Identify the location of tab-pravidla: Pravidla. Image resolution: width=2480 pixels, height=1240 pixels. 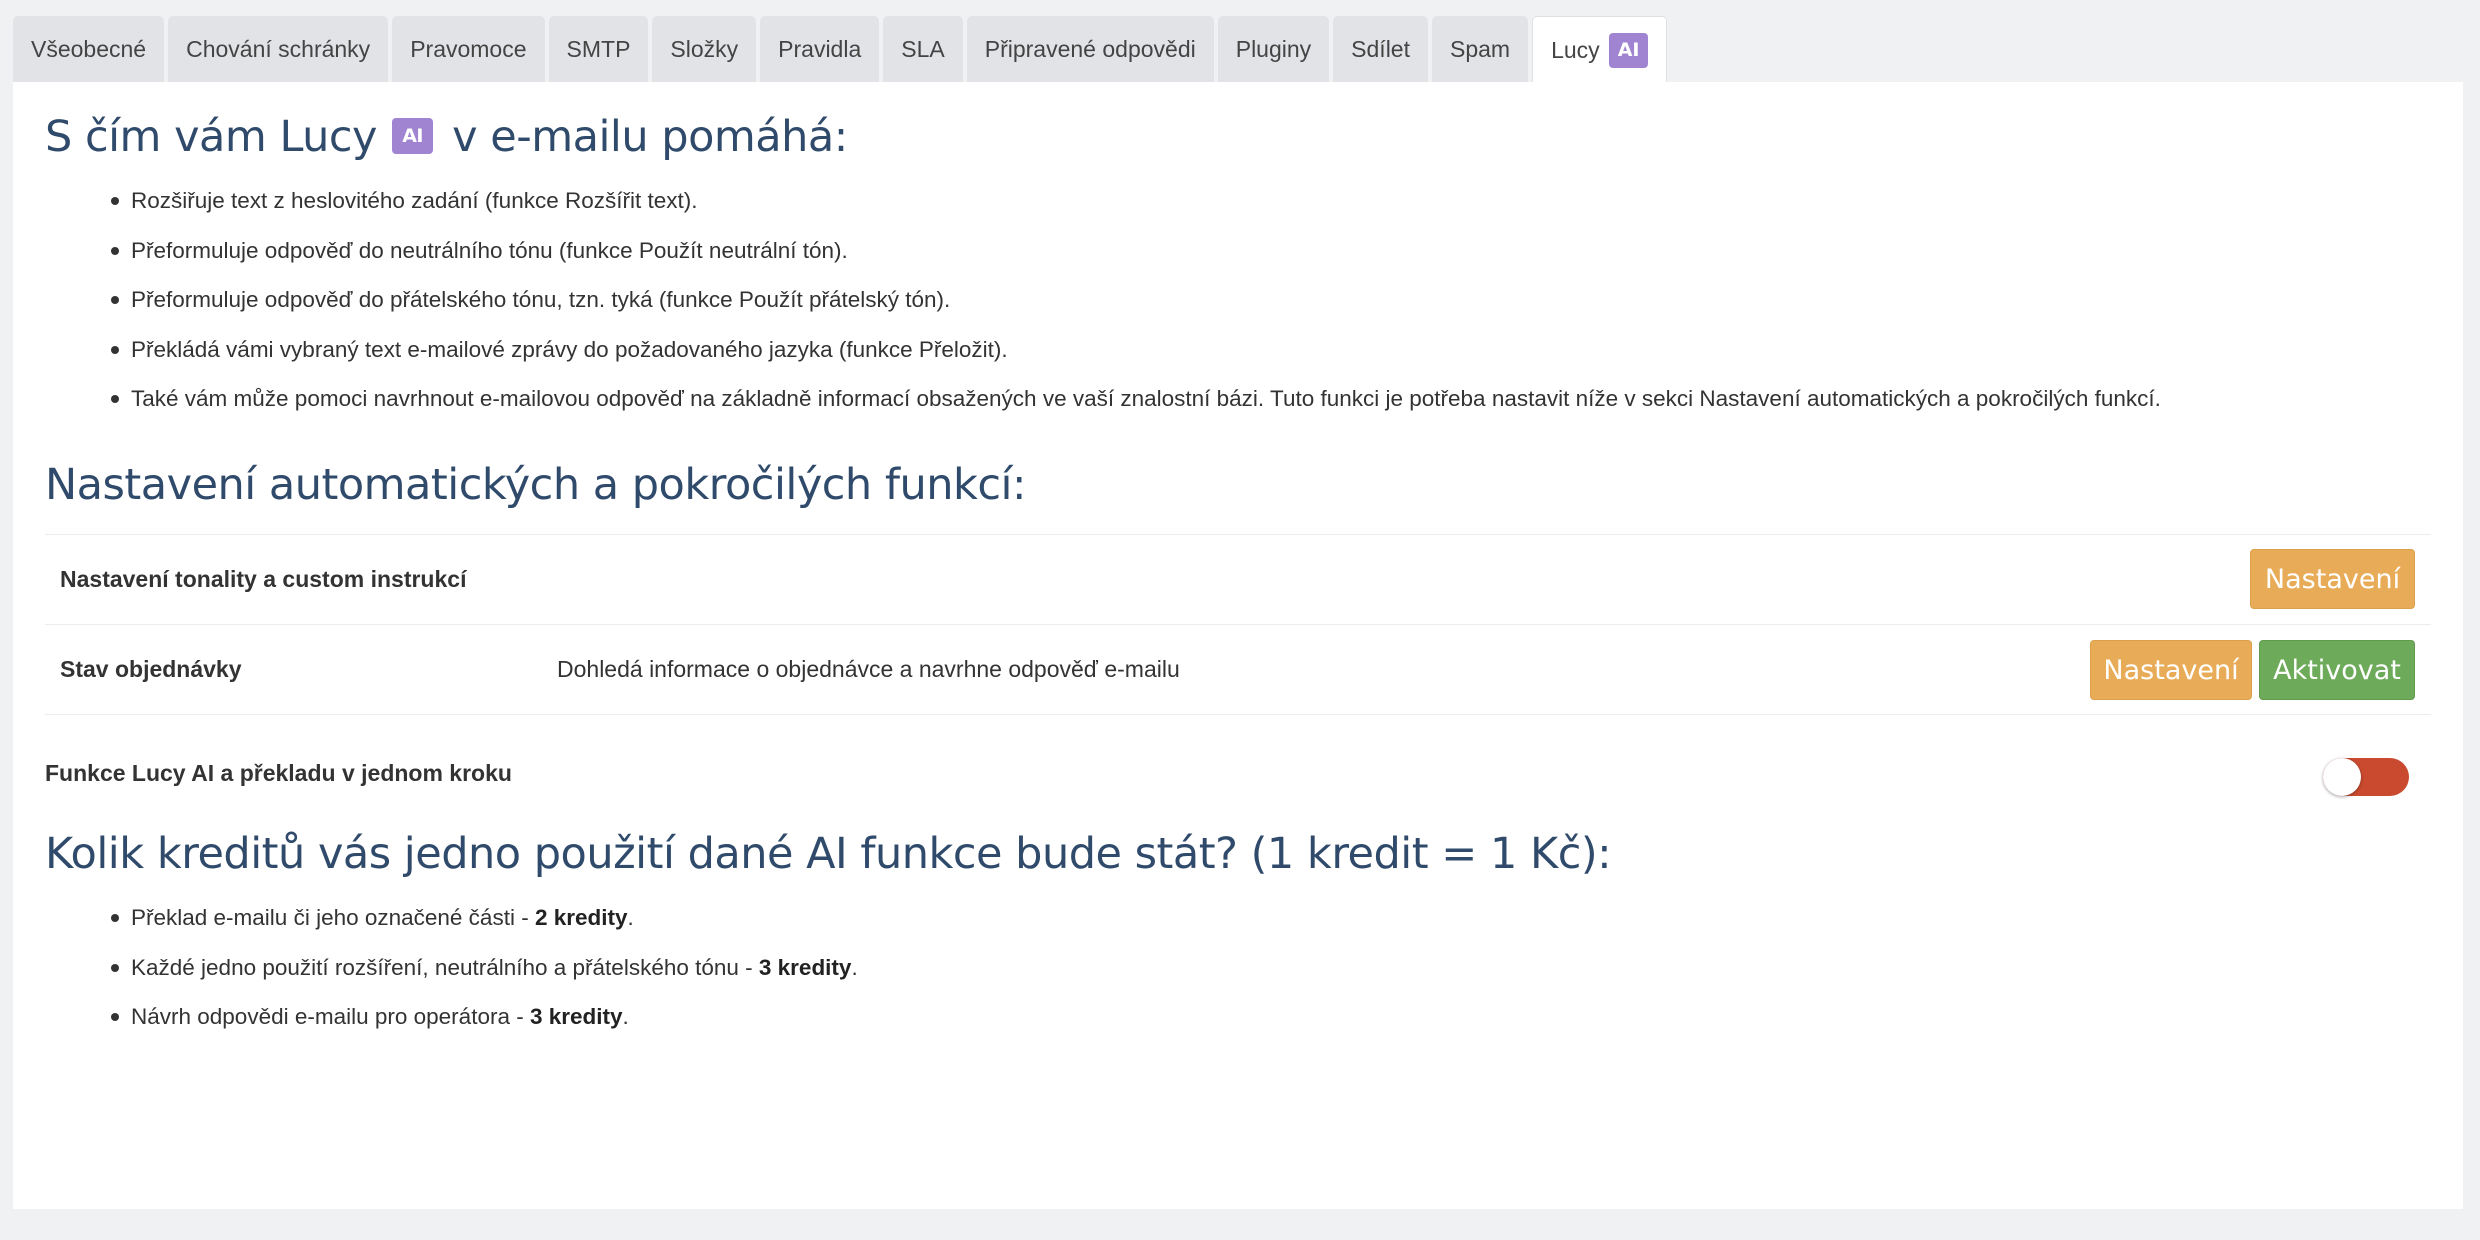
(820, 49).